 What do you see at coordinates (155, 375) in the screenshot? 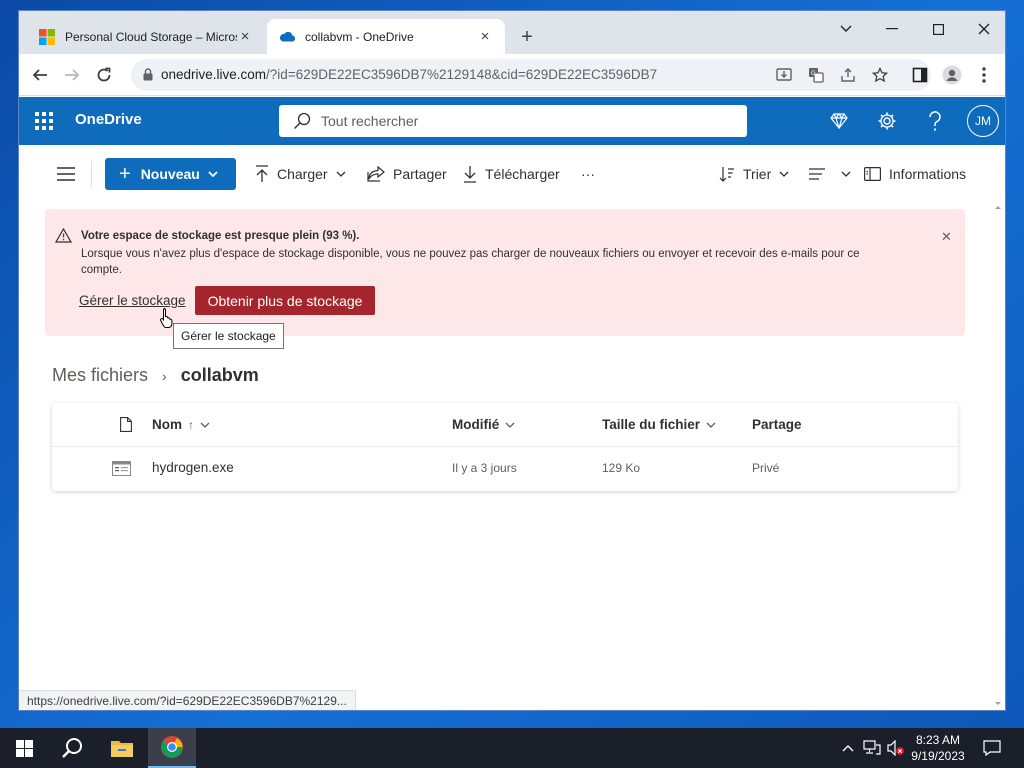
I see `breadcrumb: Mes fichiers › collabvm` at bounding box center [155, 375].